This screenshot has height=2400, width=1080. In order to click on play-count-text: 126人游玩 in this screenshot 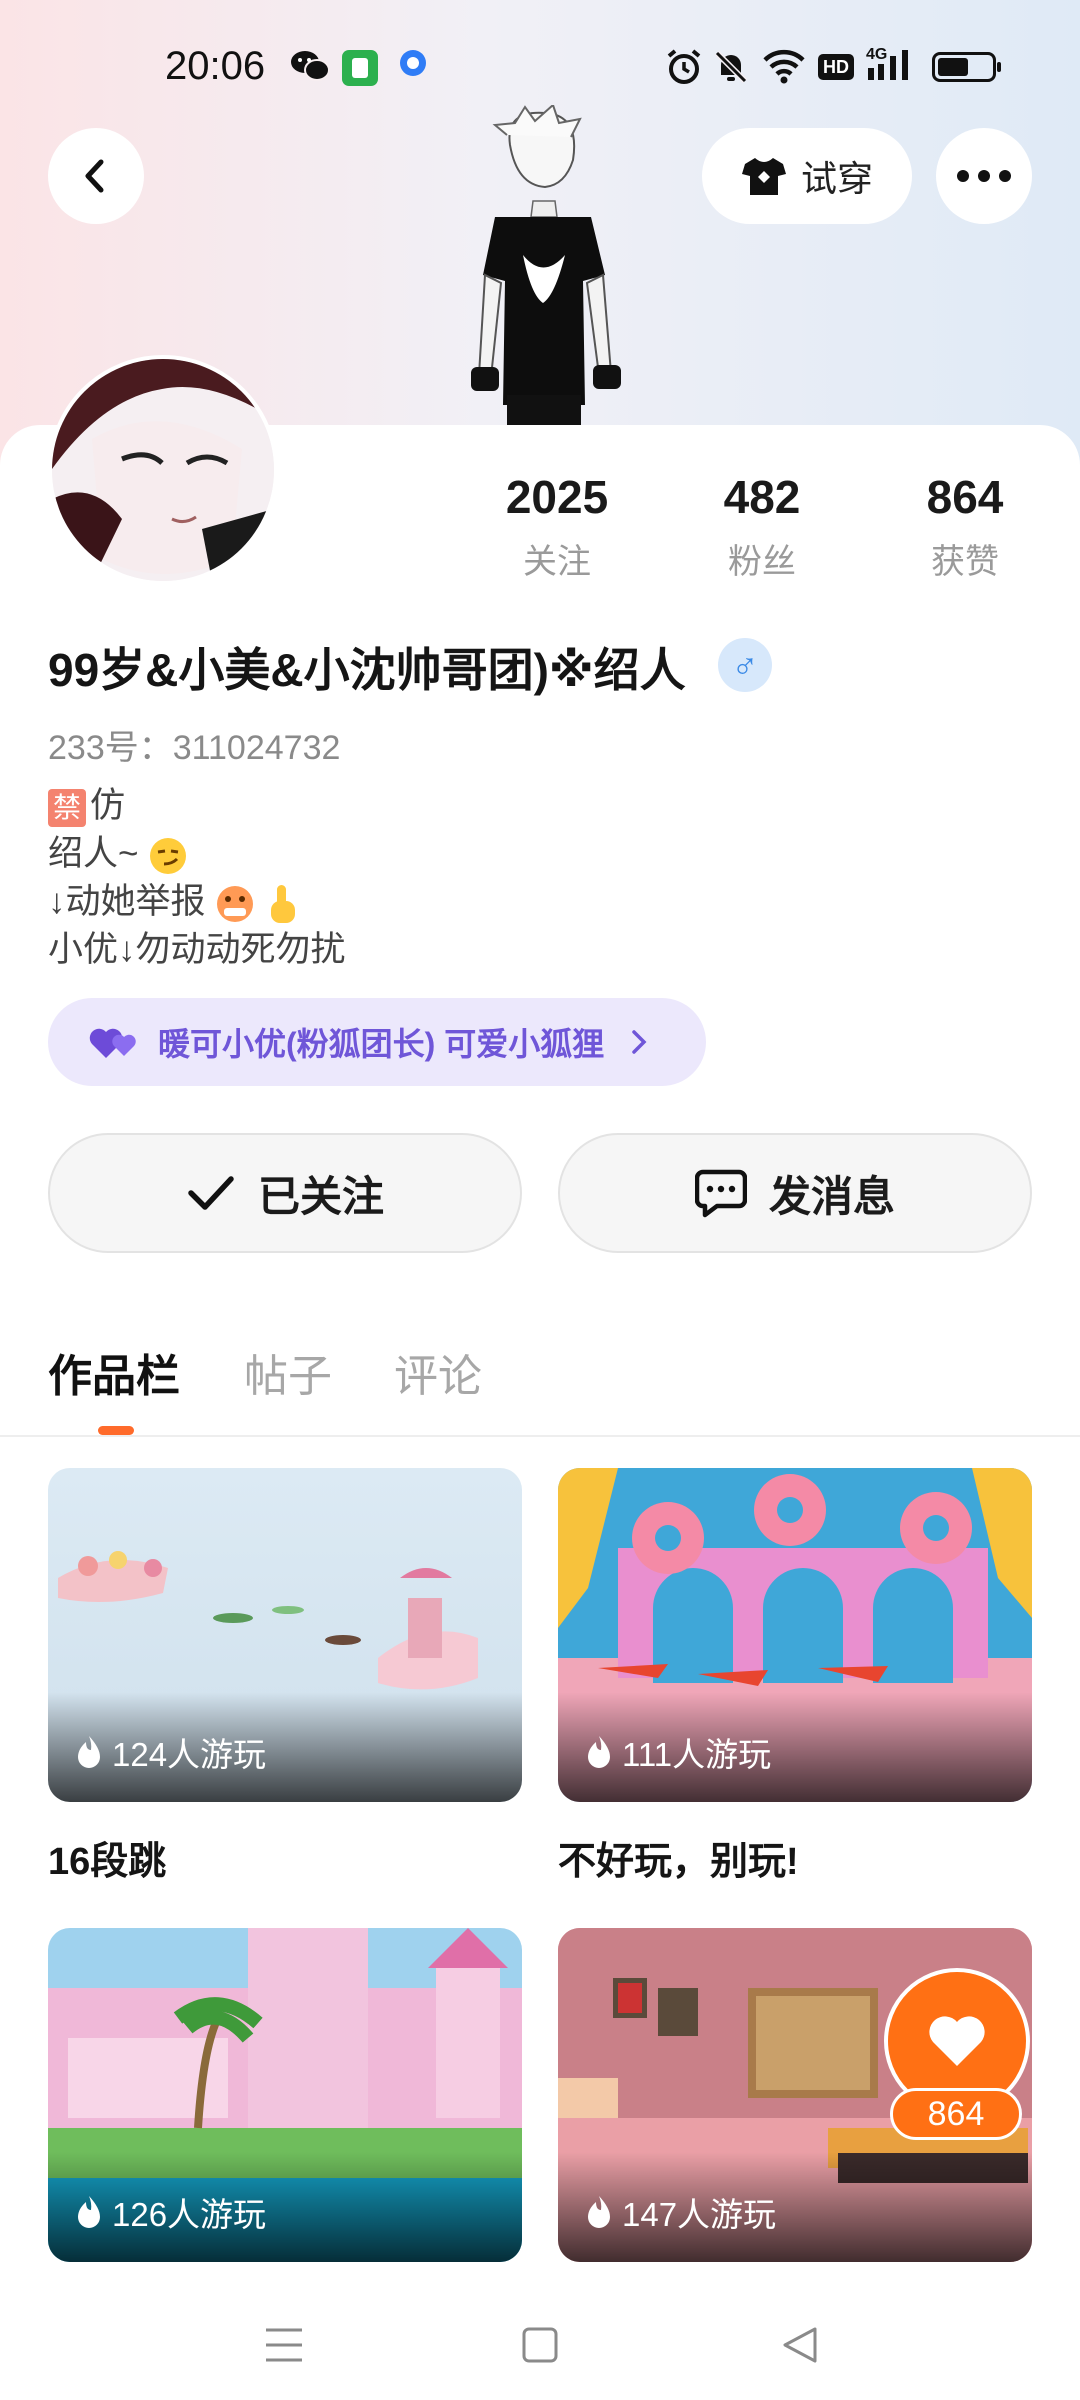, I will do `click(189, 2214)`.